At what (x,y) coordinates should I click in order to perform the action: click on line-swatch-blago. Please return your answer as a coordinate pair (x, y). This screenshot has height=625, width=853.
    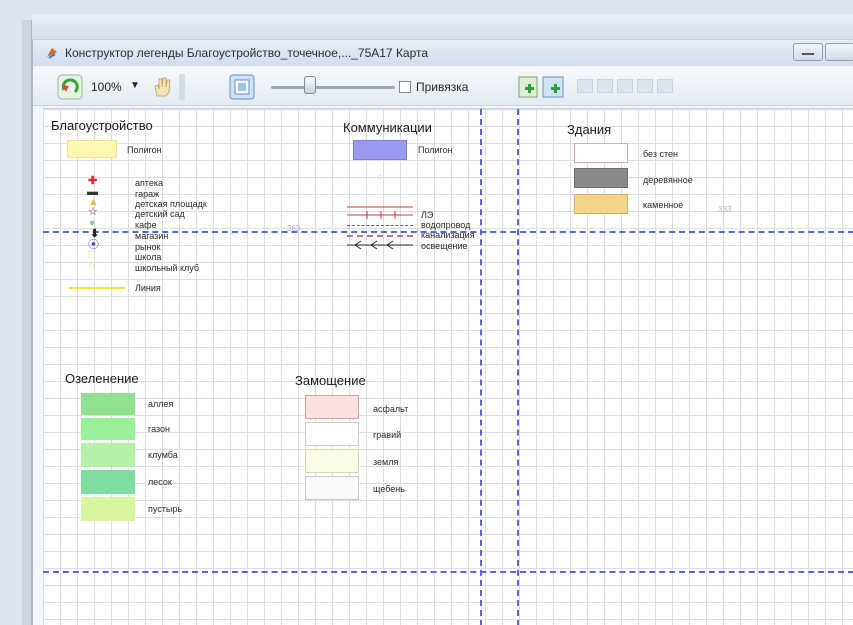
    Looking at the image, I should click on (97, 288).